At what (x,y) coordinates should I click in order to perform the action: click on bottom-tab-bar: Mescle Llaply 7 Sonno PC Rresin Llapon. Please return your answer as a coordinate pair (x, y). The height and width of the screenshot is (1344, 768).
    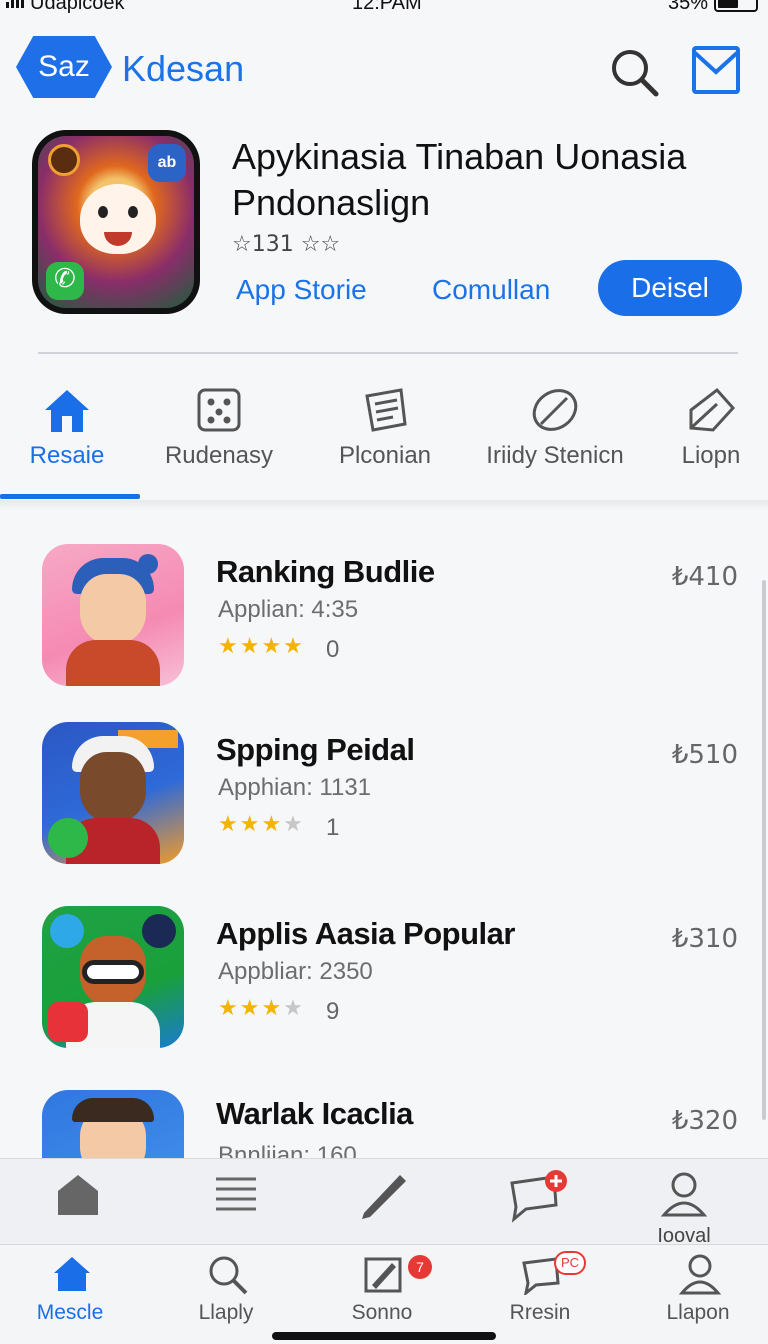
    Looking at the image, I should click on (384, 1294).